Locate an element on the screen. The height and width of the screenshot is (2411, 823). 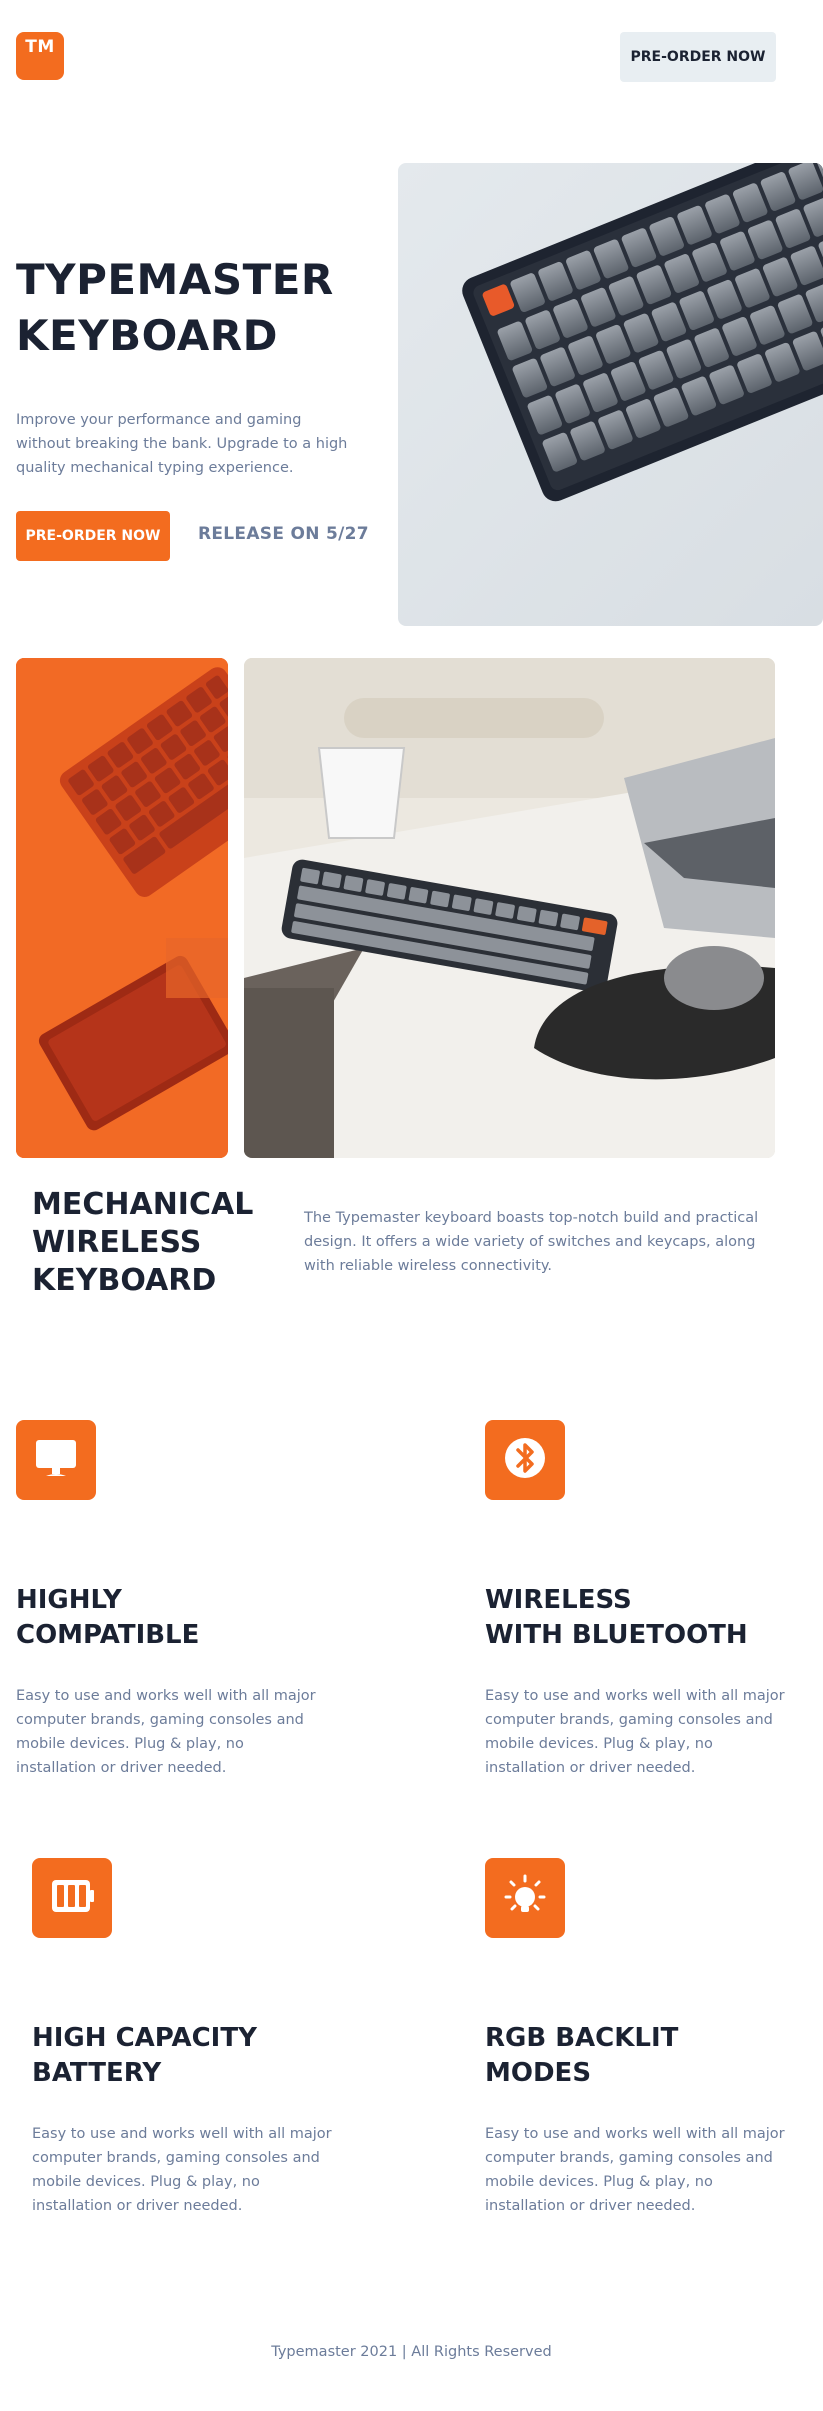
footer-copyright: Typemaster 2021 | All Rights Reserved is located at coordinates (411, 2352).